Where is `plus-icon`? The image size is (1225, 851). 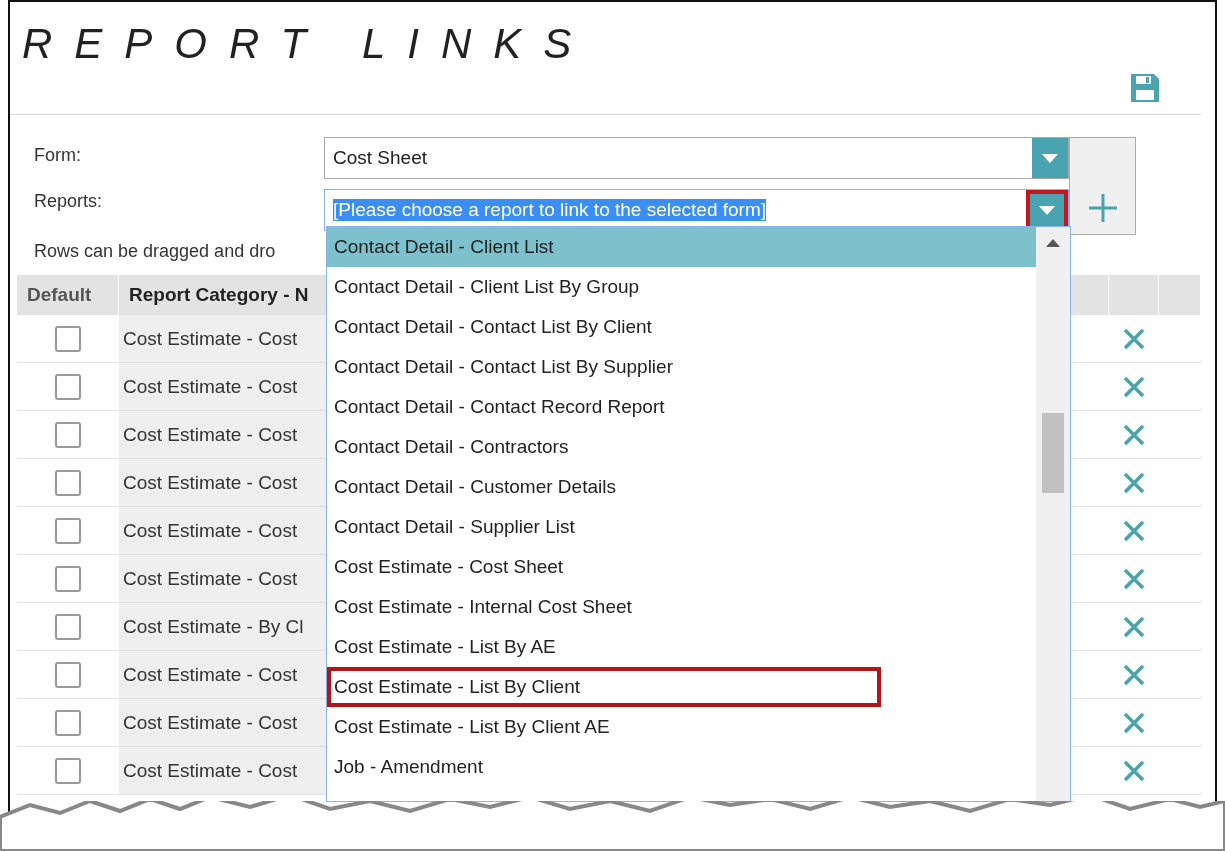
plus-icon is located at coordinates (1102, 208).